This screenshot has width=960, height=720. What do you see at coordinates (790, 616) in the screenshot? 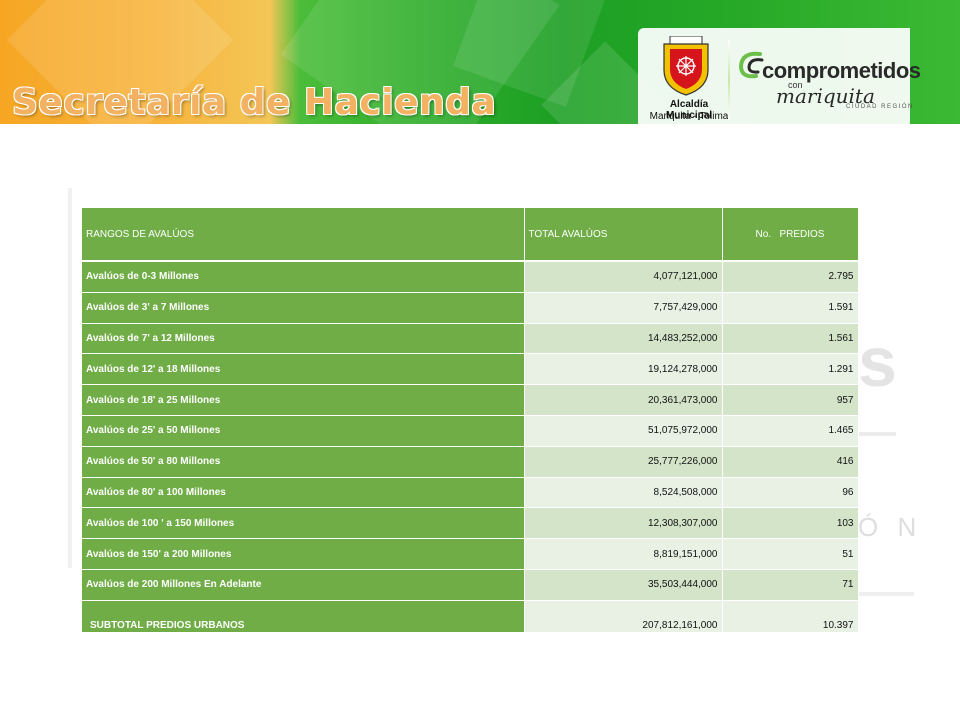
I see `subtotal-predios-value: 10.397` at bounding box center [790, 616].